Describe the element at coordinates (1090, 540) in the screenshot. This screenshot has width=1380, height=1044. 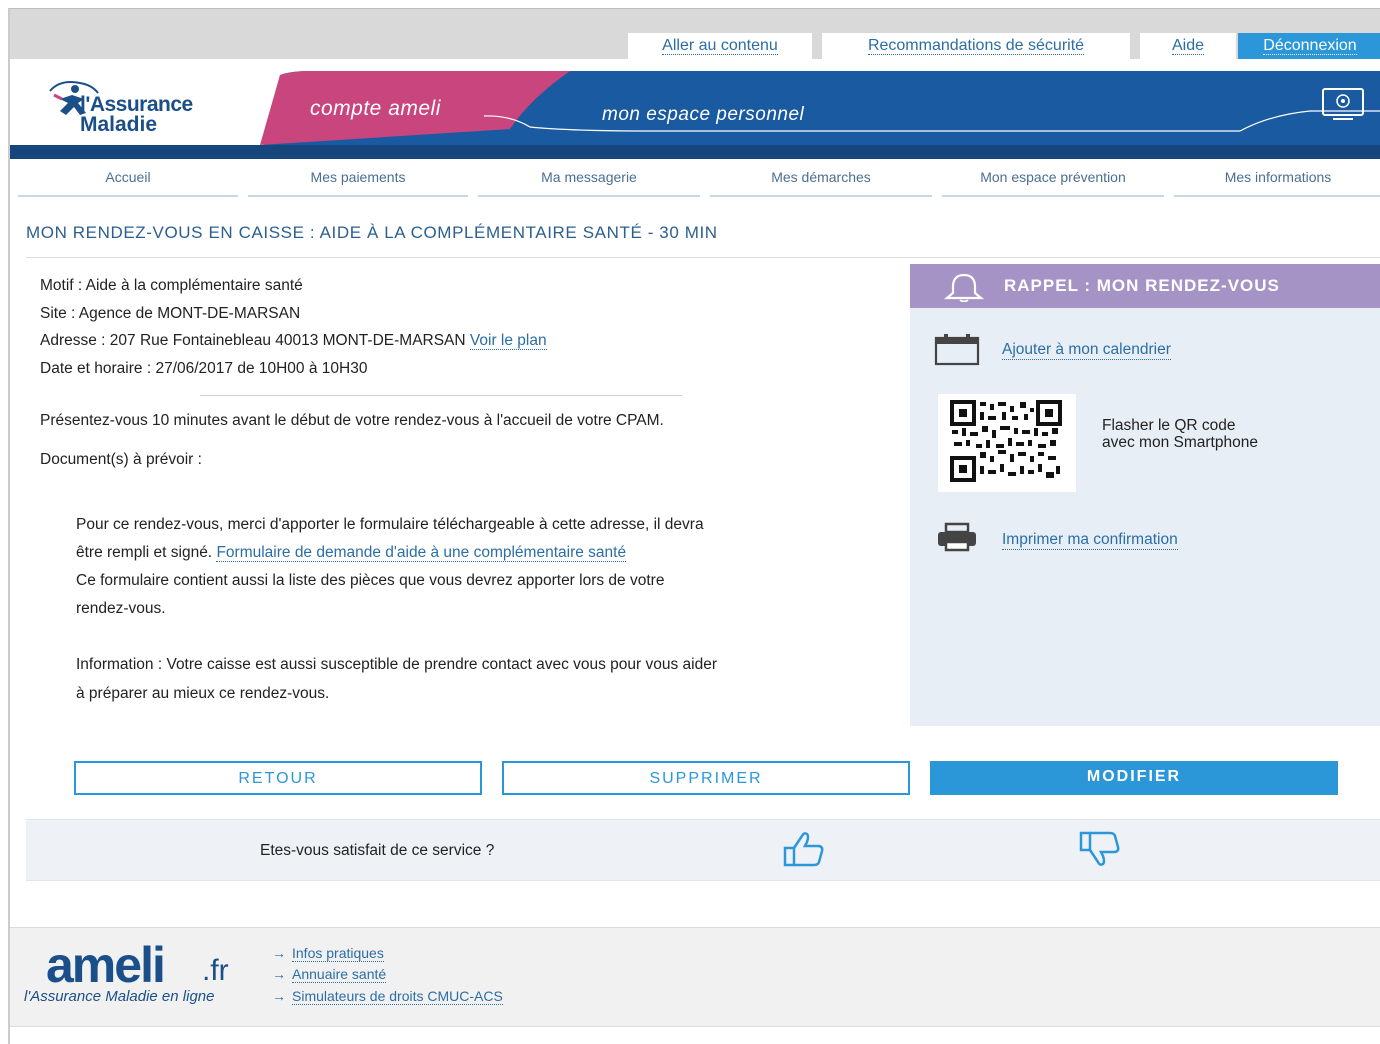
I see `print-confirmation-link: Imprimer ma confirmation` at that location.